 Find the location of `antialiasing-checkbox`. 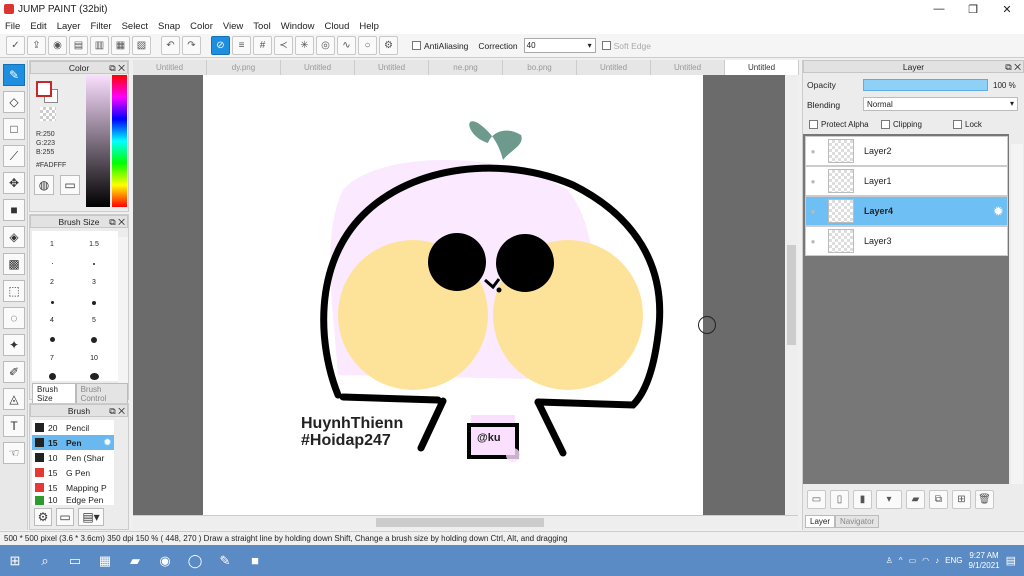

antialiasing-checkbox is located at coordinates (416, 45).